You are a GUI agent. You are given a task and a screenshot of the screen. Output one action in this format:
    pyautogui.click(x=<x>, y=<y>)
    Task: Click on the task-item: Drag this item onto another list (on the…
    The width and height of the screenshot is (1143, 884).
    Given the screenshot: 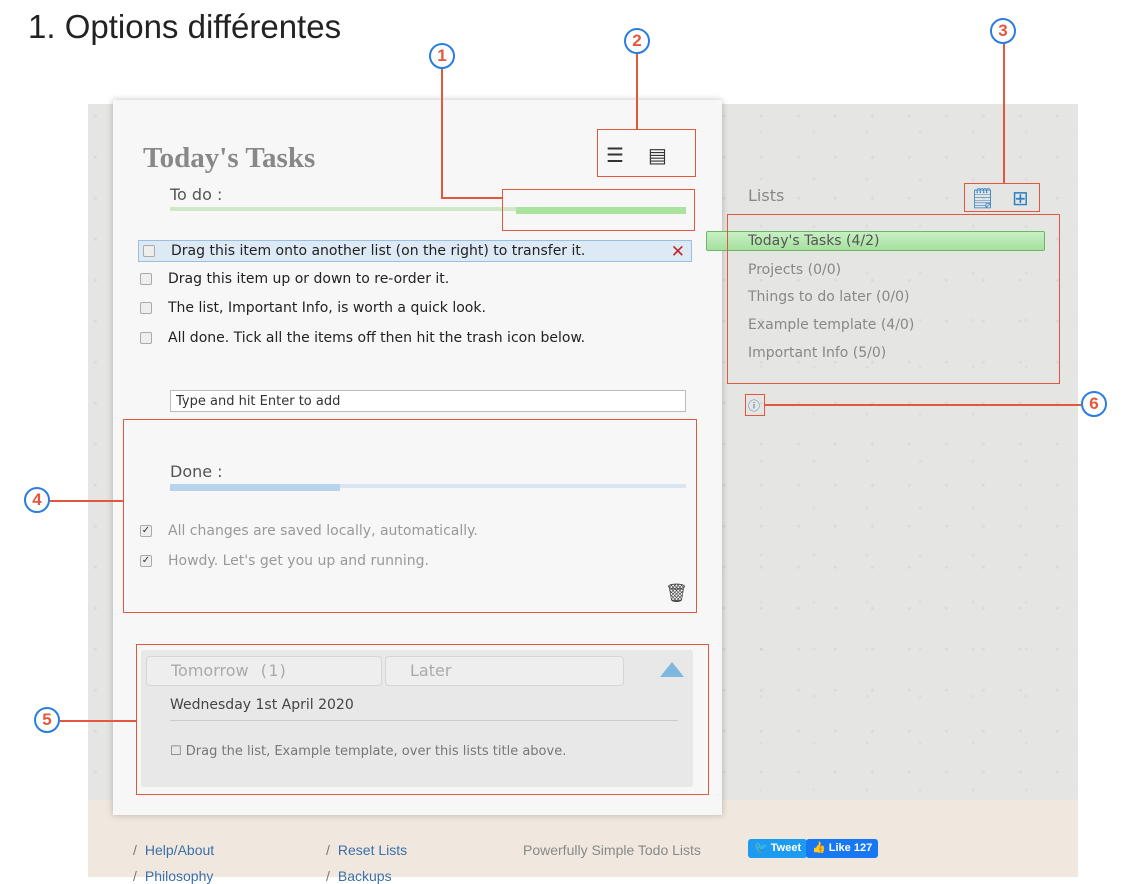 What is the action you would take?
    pyautogui.click(x=415, y=251)
    